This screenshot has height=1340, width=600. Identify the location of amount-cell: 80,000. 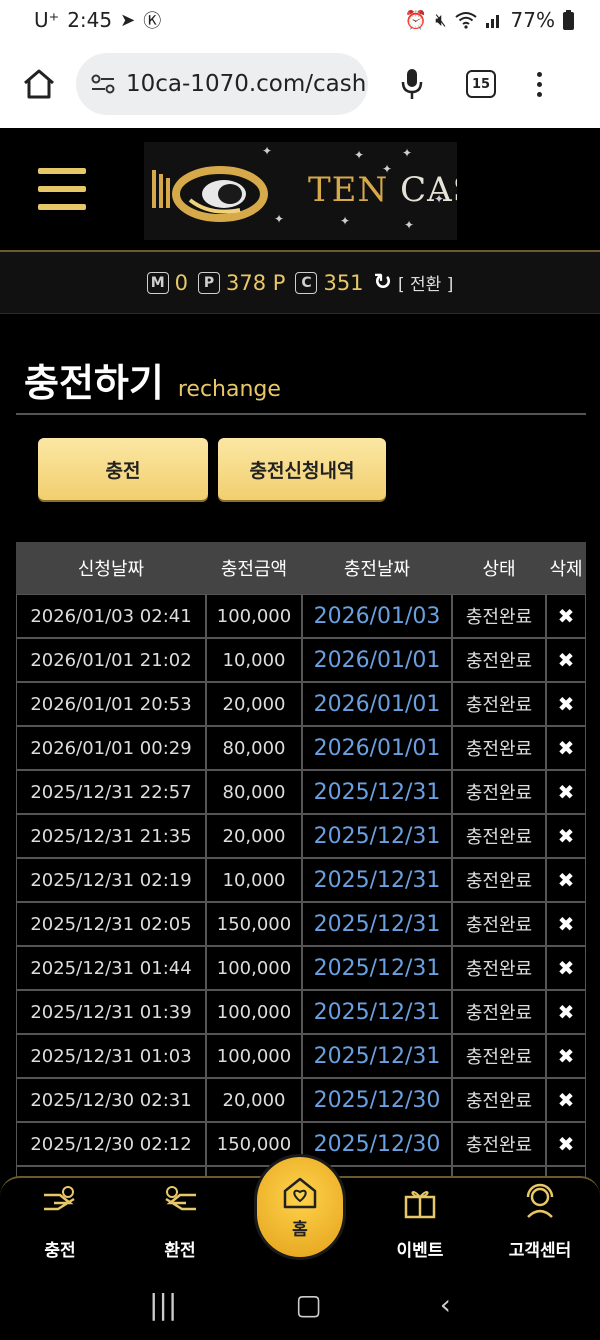
(254, 792).